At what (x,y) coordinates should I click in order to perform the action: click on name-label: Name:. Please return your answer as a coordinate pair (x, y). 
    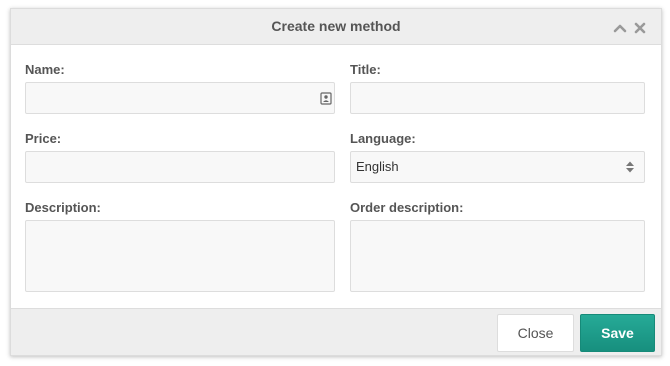
    Looking at the image, I should click on (45, 69).